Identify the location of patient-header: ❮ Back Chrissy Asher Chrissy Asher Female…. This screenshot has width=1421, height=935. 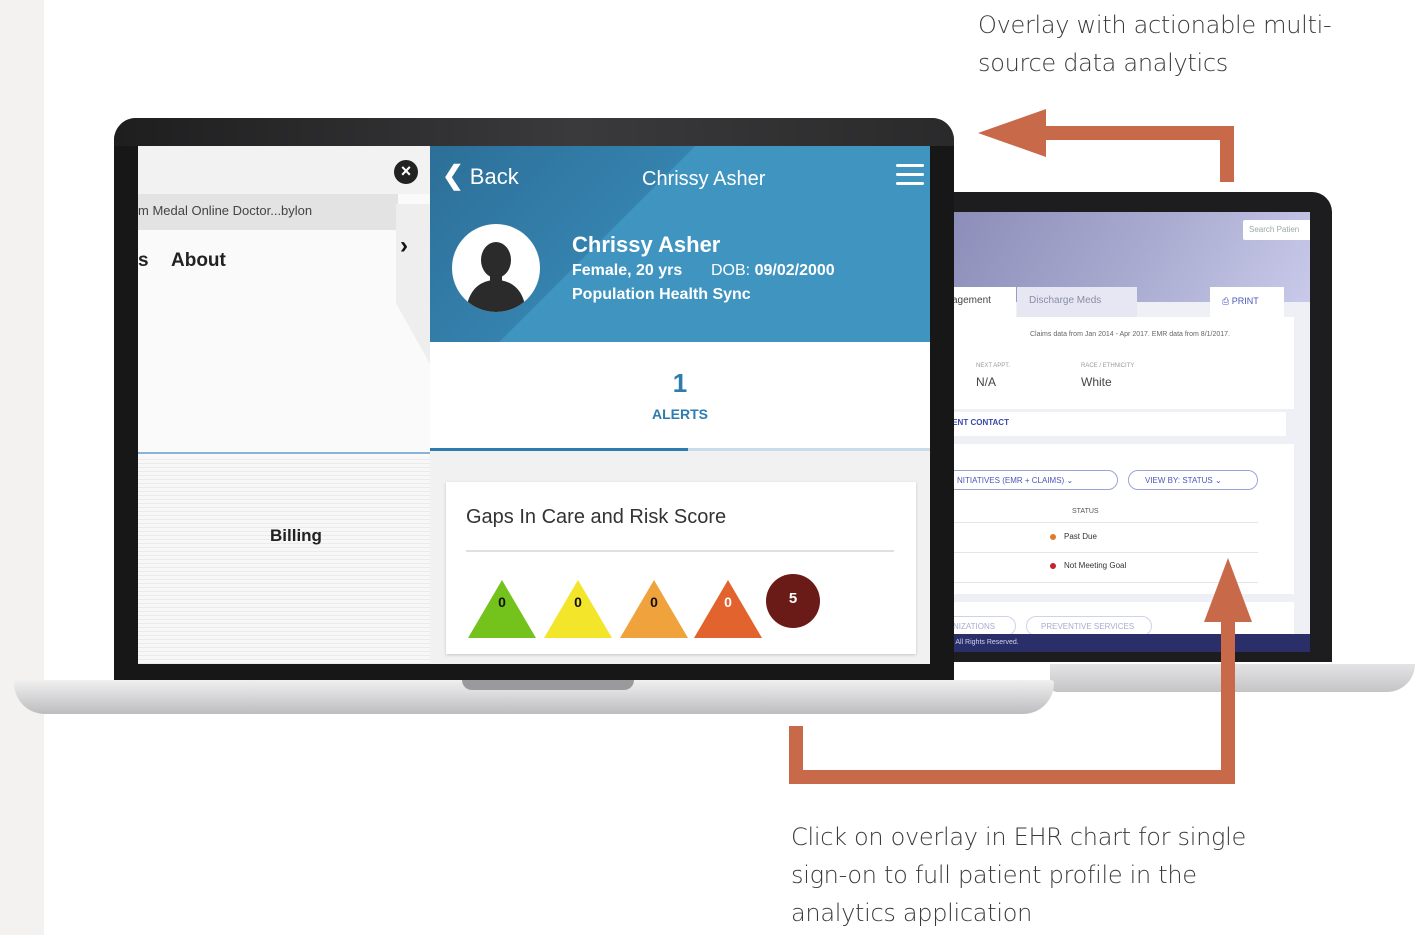
(680, 244).